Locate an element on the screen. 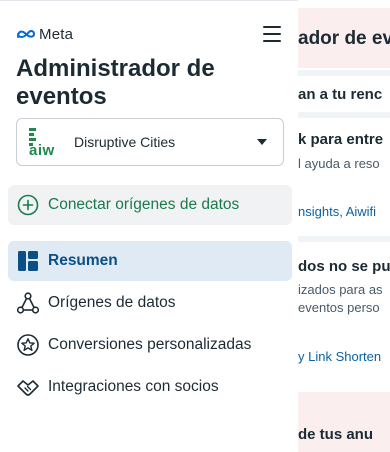 Image resolution: width=390 pixels, height=452 pixels. background-section-title: an a tu renc is located at coordinates (340, 94).